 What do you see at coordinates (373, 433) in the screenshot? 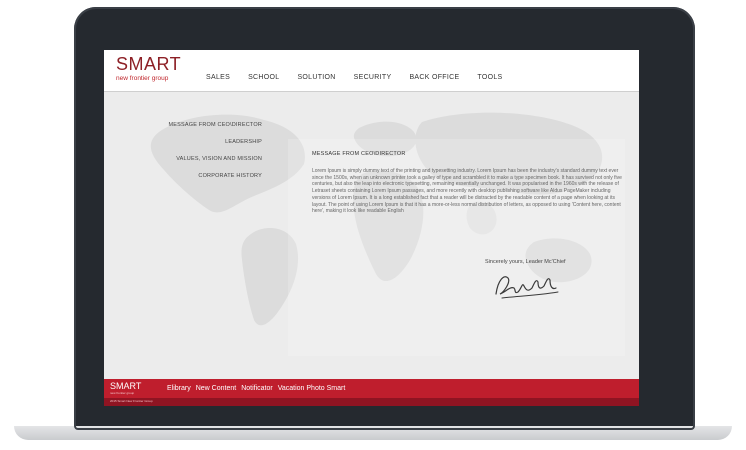
I see `laptop-base` at bounding box center [373, 433].